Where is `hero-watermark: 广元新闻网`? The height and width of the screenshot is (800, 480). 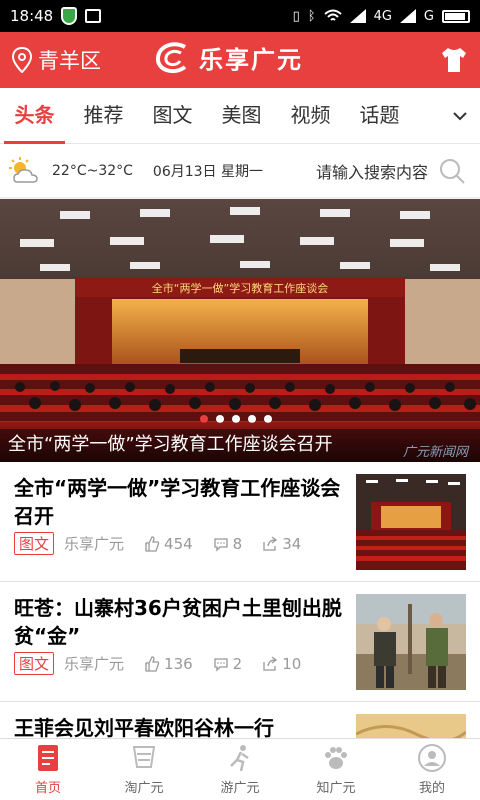 hero-watermark: 广元新闻网 is located at coordinates (435, 452).